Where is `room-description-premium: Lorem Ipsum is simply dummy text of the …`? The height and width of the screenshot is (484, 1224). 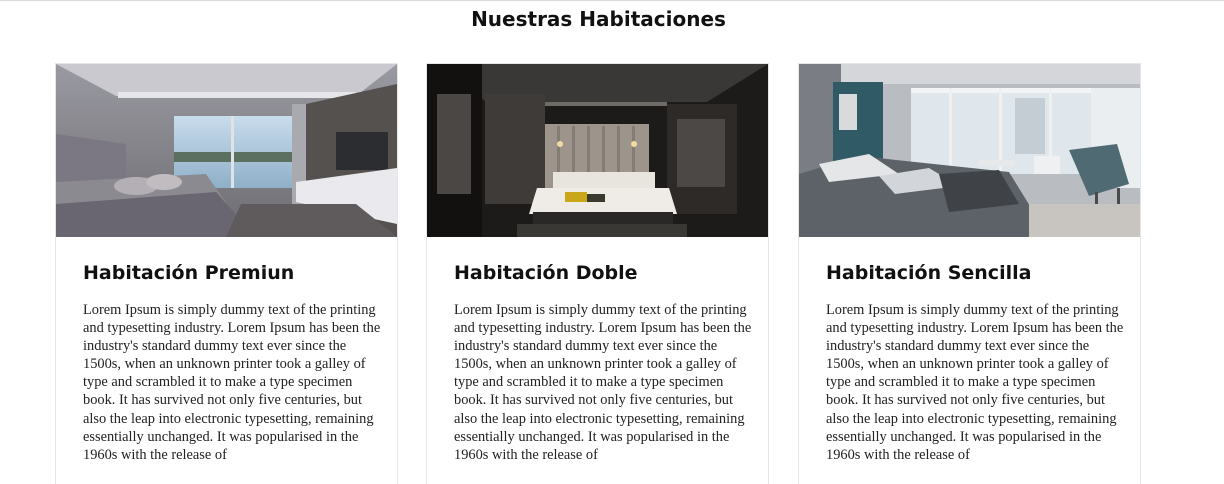 room-description-premium: Lorem Ipsum is simply dummy text of the … is located at coordinates (232, 382).